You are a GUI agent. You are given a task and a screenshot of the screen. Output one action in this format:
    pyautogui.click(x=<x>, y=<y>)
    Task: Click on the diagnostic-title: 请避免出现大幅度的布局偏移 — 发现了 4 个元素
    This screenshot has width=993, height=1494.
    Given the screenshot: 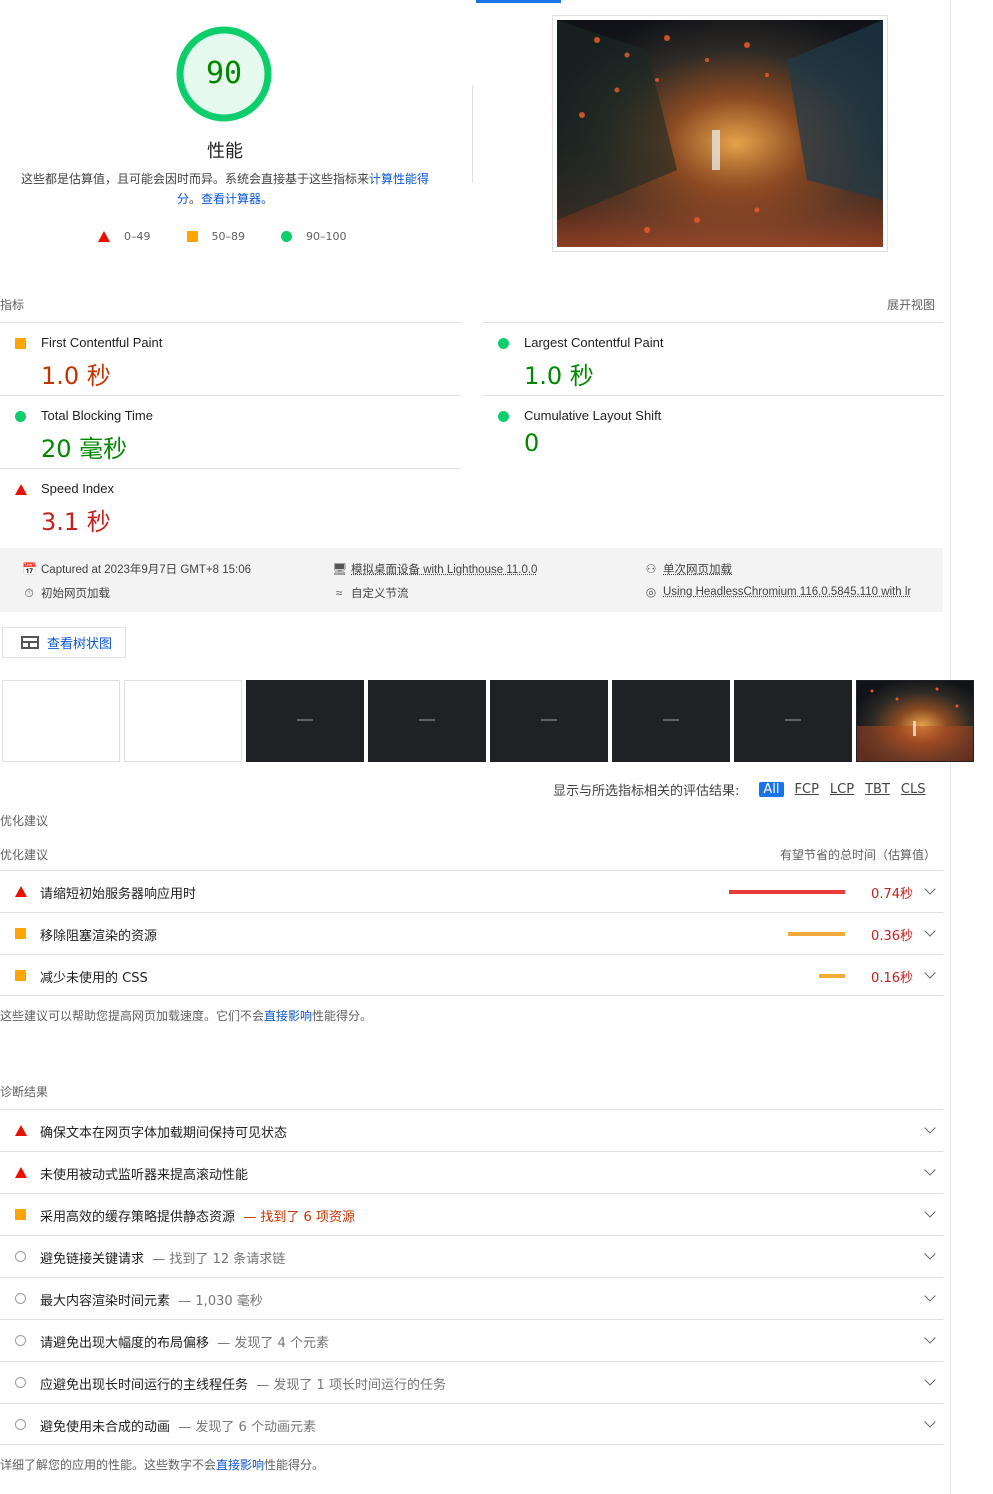 What is the action you would take?
    pyautogui.click(x=184, y=1341)
    